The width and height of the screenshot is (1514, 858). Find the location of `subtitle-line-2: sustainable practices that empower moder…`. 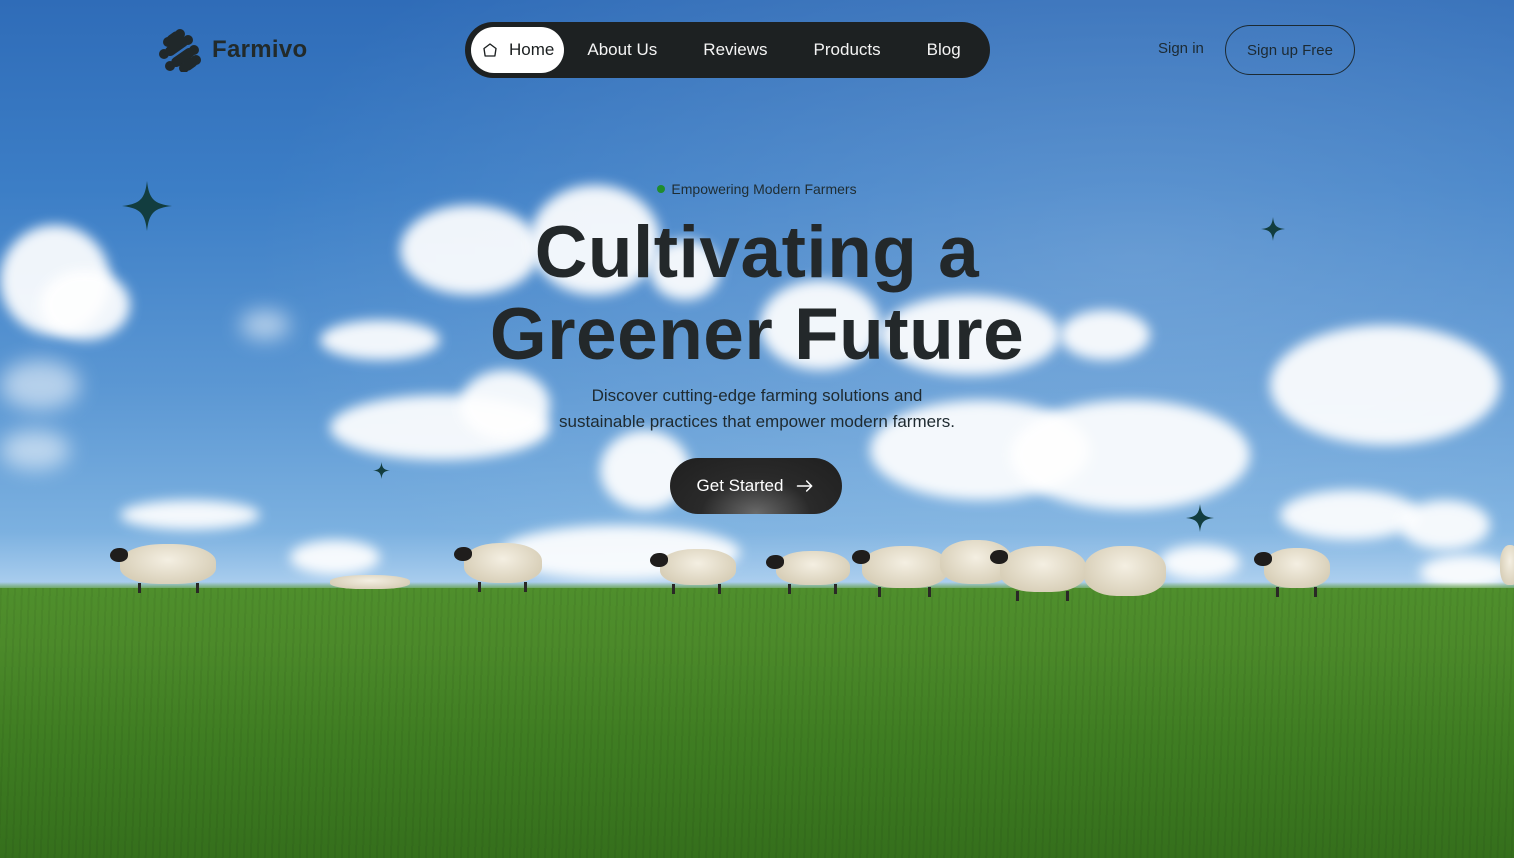

subtitle-line-2: sustainable practices that empower moder… is located at coordinates (757, 421).